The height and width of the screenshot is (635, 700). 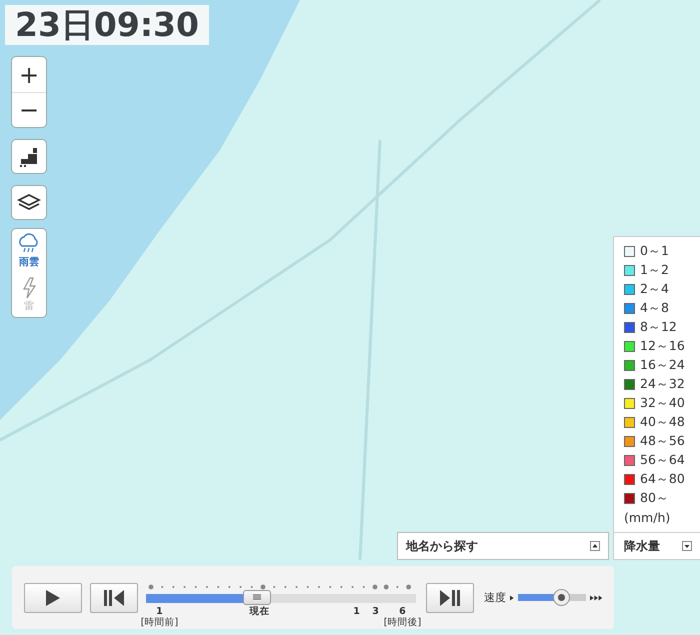 I want to click on legend-label: 2～4, so click(x=654, y=289).